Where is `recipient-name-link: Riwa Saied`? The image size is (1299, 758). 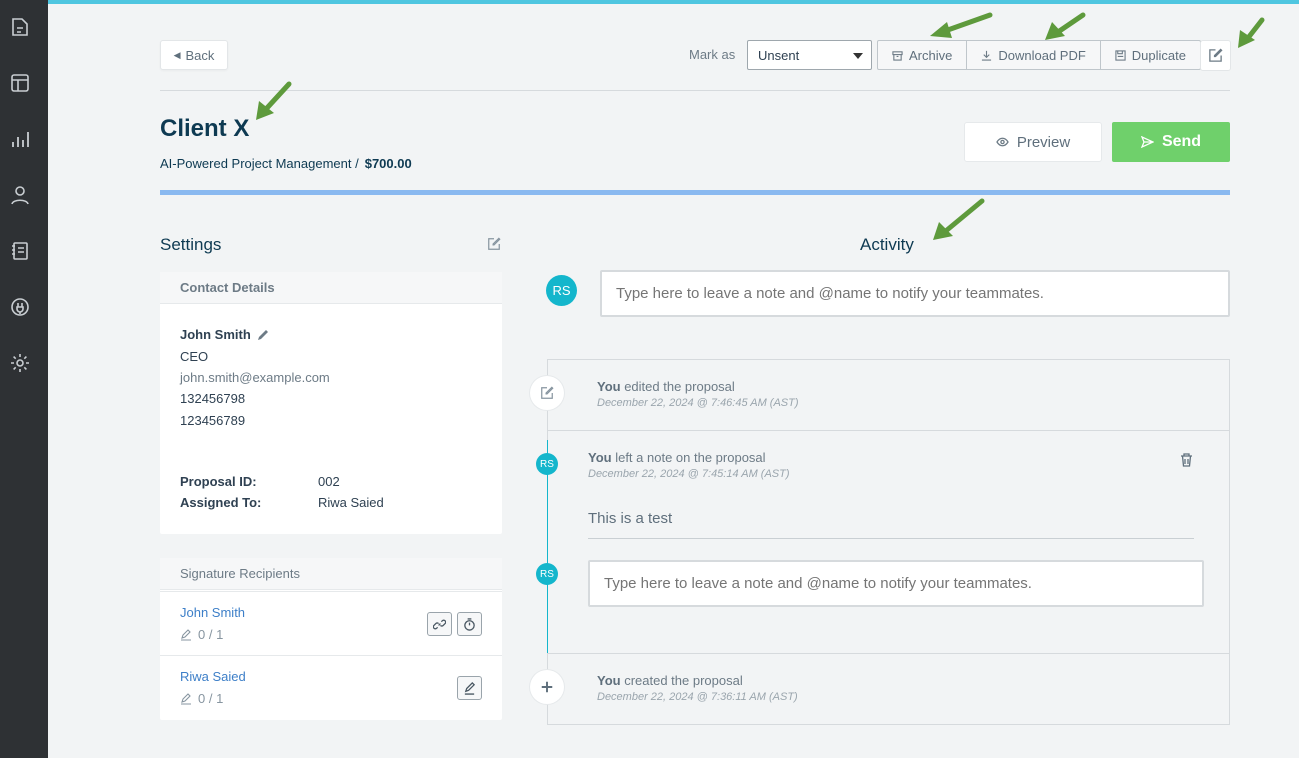
recipient-name-link: Riwa Saied is located at coordinates (213, 676).